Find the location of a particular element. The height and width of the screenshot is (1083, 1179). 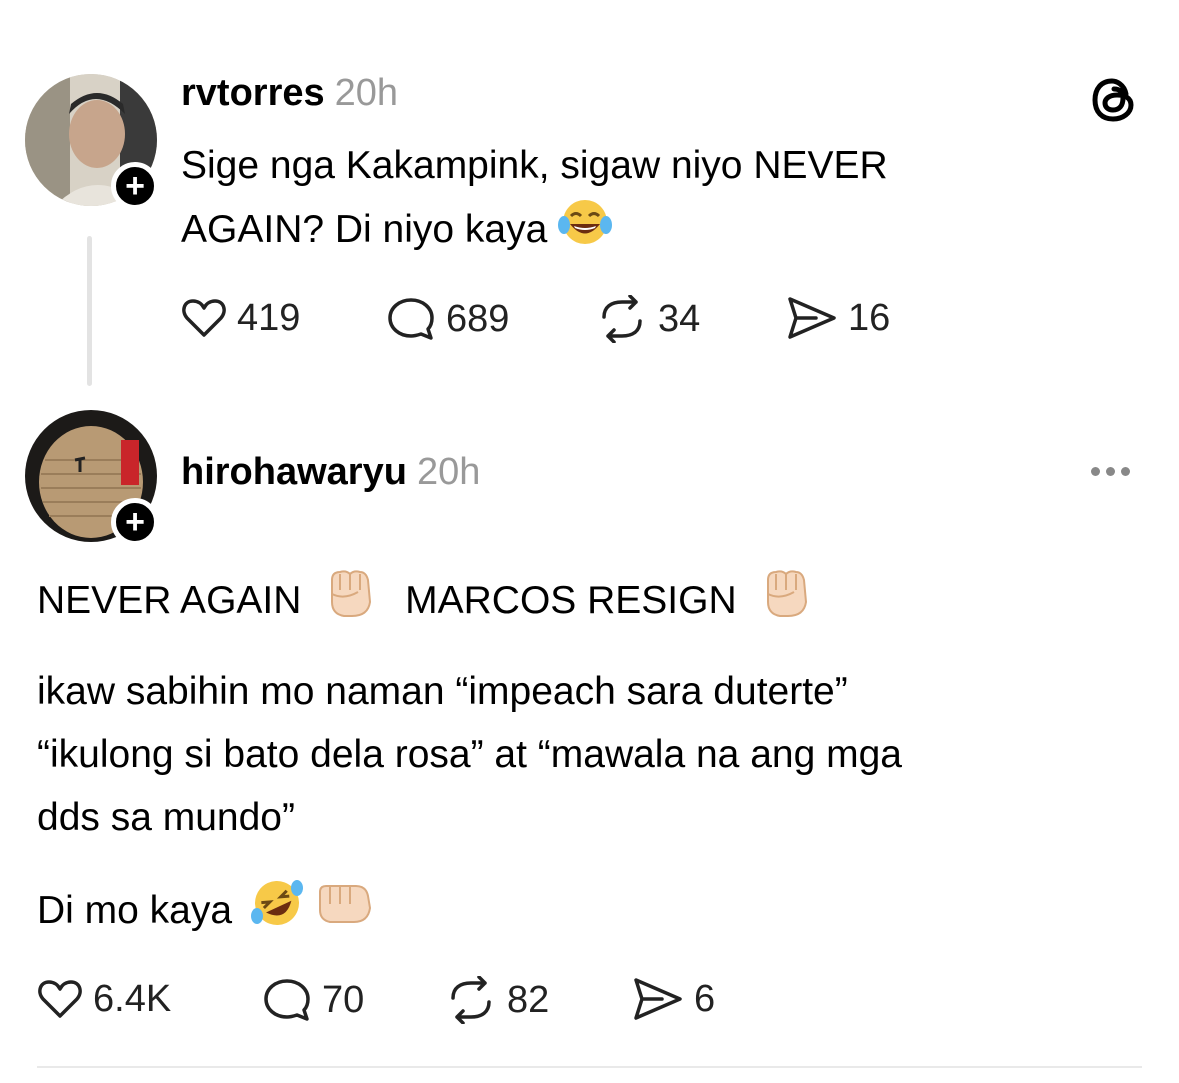

reply-count: 689 is located at coordinates (478, 318).